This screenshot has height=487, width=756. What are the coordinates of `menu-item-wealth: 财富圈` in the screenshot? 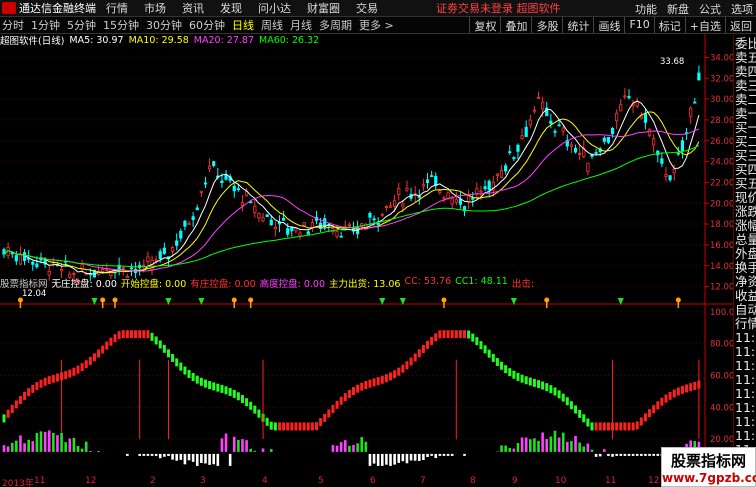 It's located at (323, 8).